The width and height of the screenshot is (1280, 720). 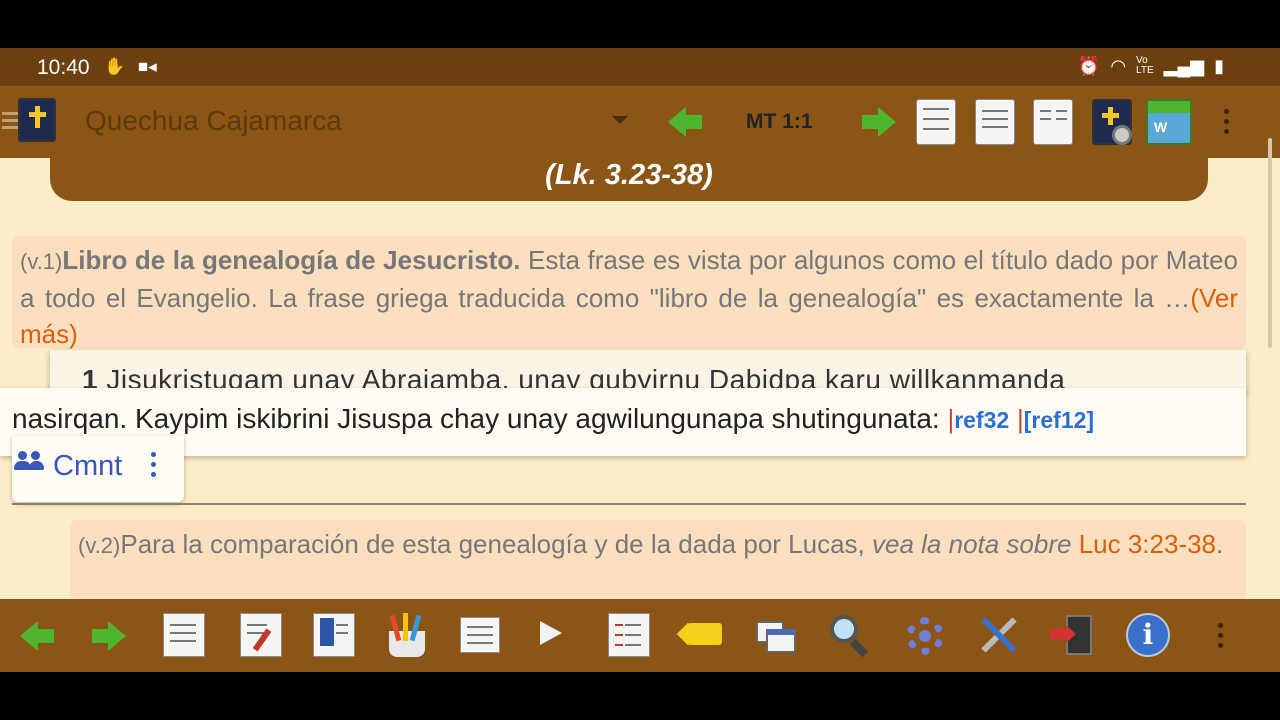 I want to click on note-verse-tag: (v.1), so click(x=41, y=261).